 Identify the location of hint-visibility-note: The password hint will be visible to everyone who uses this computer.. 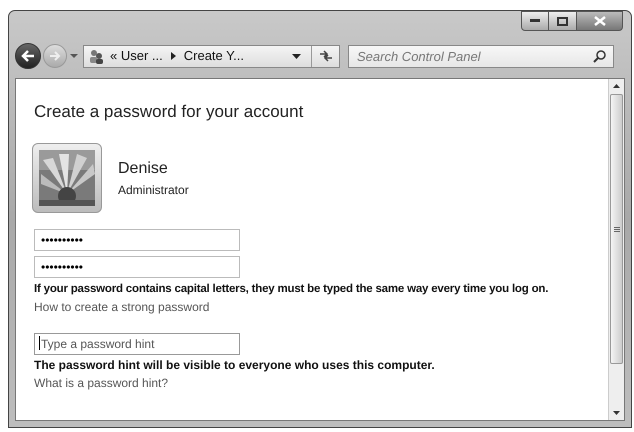
(235, 365).